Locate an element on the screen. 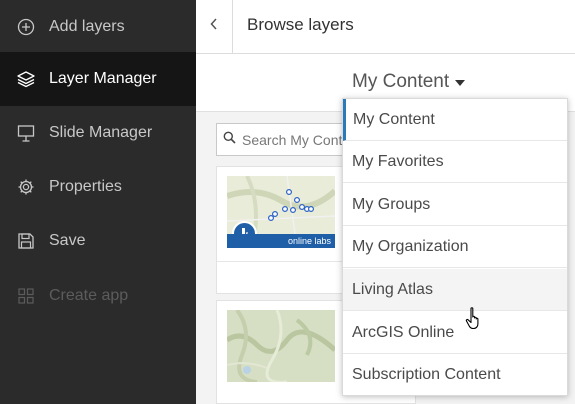 Image resolution: width=575 pixels, height=404 pixels. sidebar-item-label: Add layers is located at coordinates (87, 26).